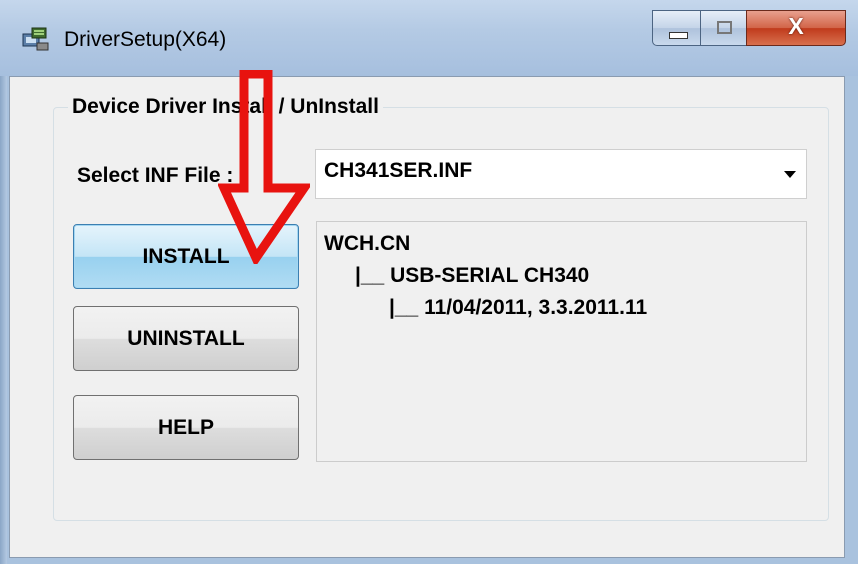  What do you see at coordinates (472, 275) in the screenshot?
I see `info-device: |__ USB-SERIAL CH340` at bounding box center [472, 275].